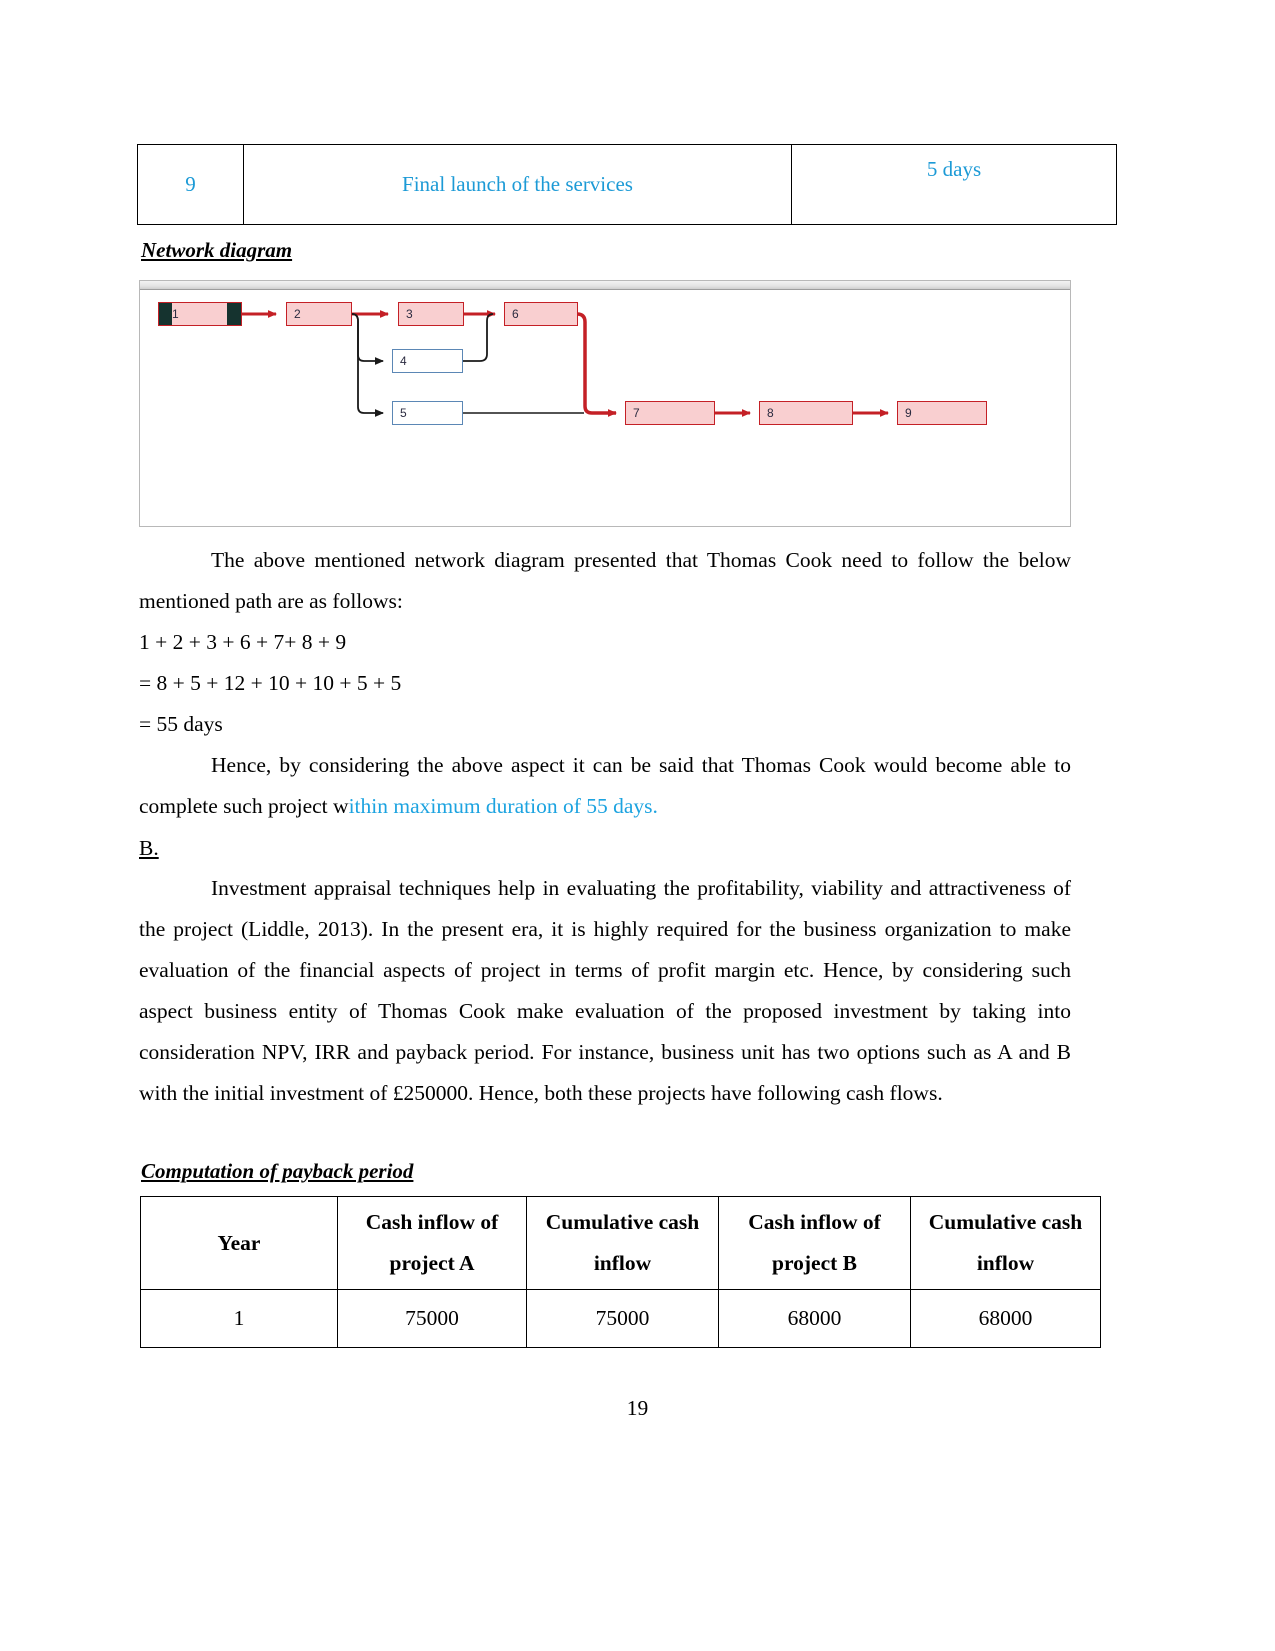 The height and width of the screenshot is (1651, 1275). Describe the element at coordinates (409, 314) in the screenshot. I see `diagram-node-3-label: 3` at that location.